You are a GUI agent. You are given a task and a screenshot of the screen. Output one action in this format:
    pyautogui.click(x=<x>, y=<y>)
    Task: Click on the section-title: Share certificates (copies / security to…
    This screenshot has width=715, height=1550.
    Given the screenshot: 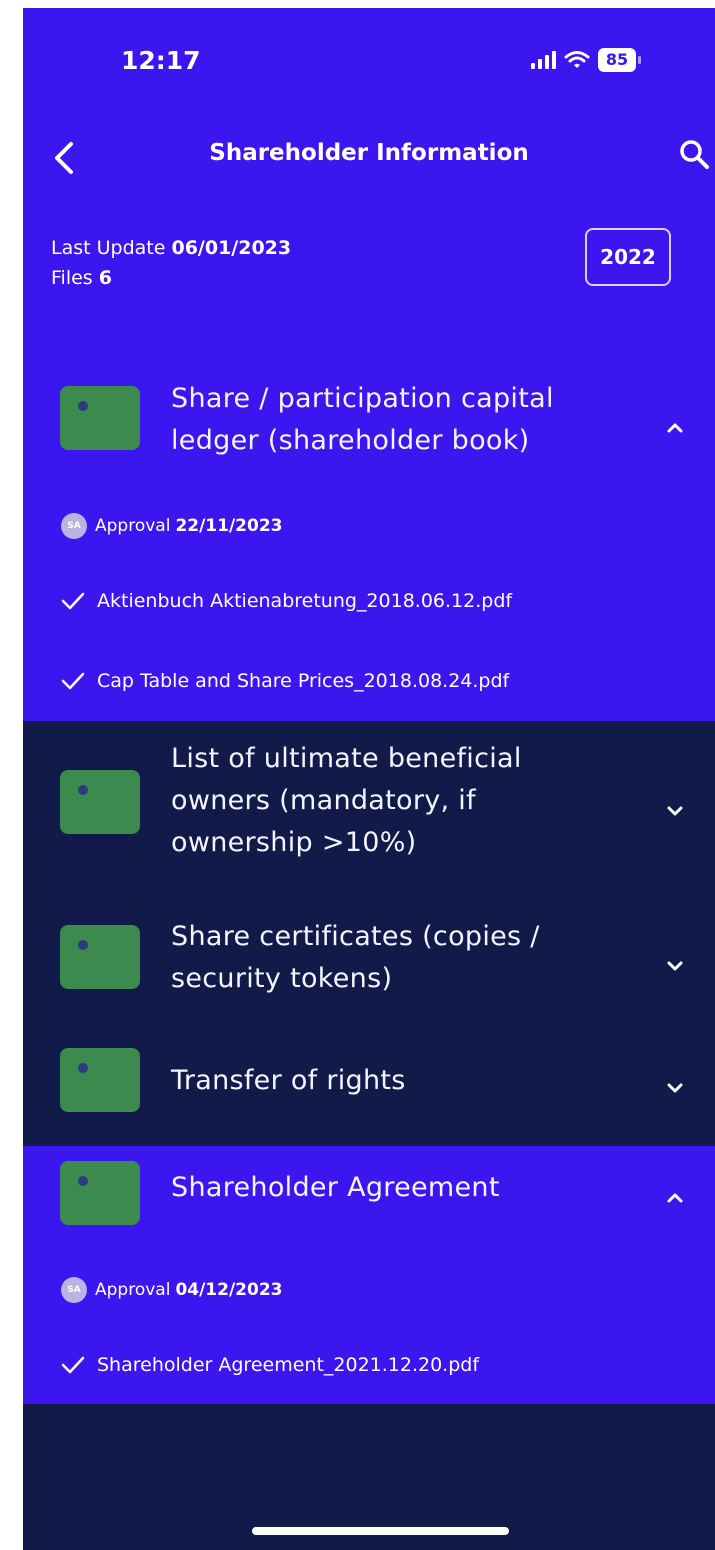 What is the action you would take?
    pyautogui.click(x=355, y=958)
    